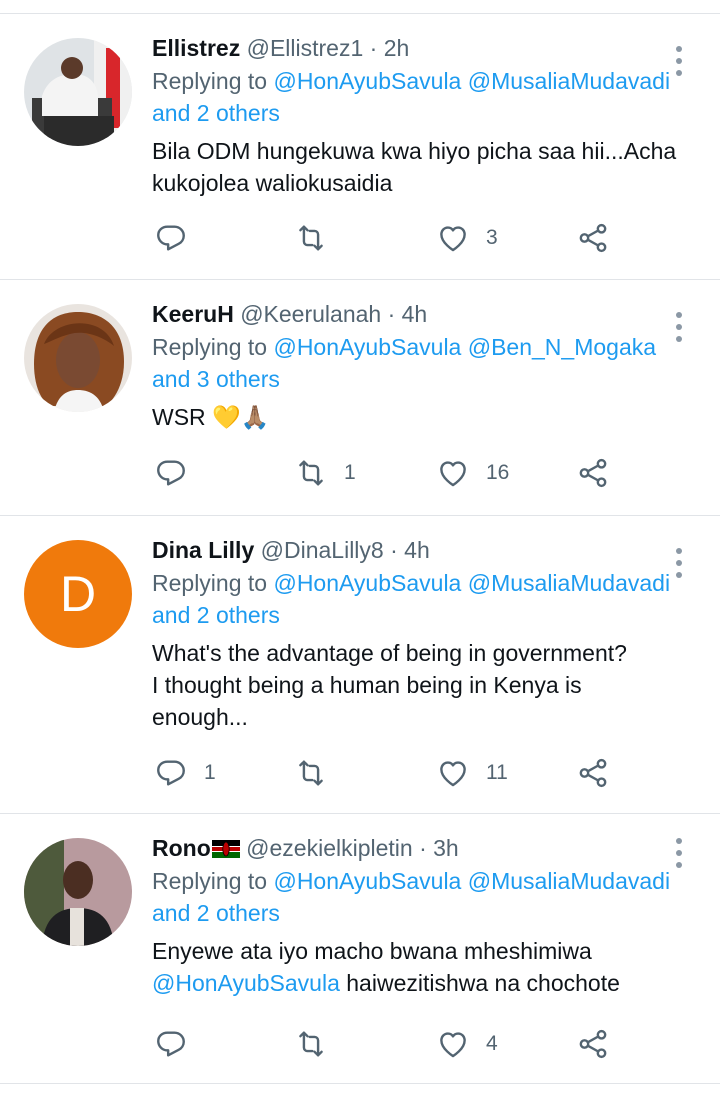 This screenshot has height=1103, width=720. I want to click on like-button: 4, so click(467, 1044).